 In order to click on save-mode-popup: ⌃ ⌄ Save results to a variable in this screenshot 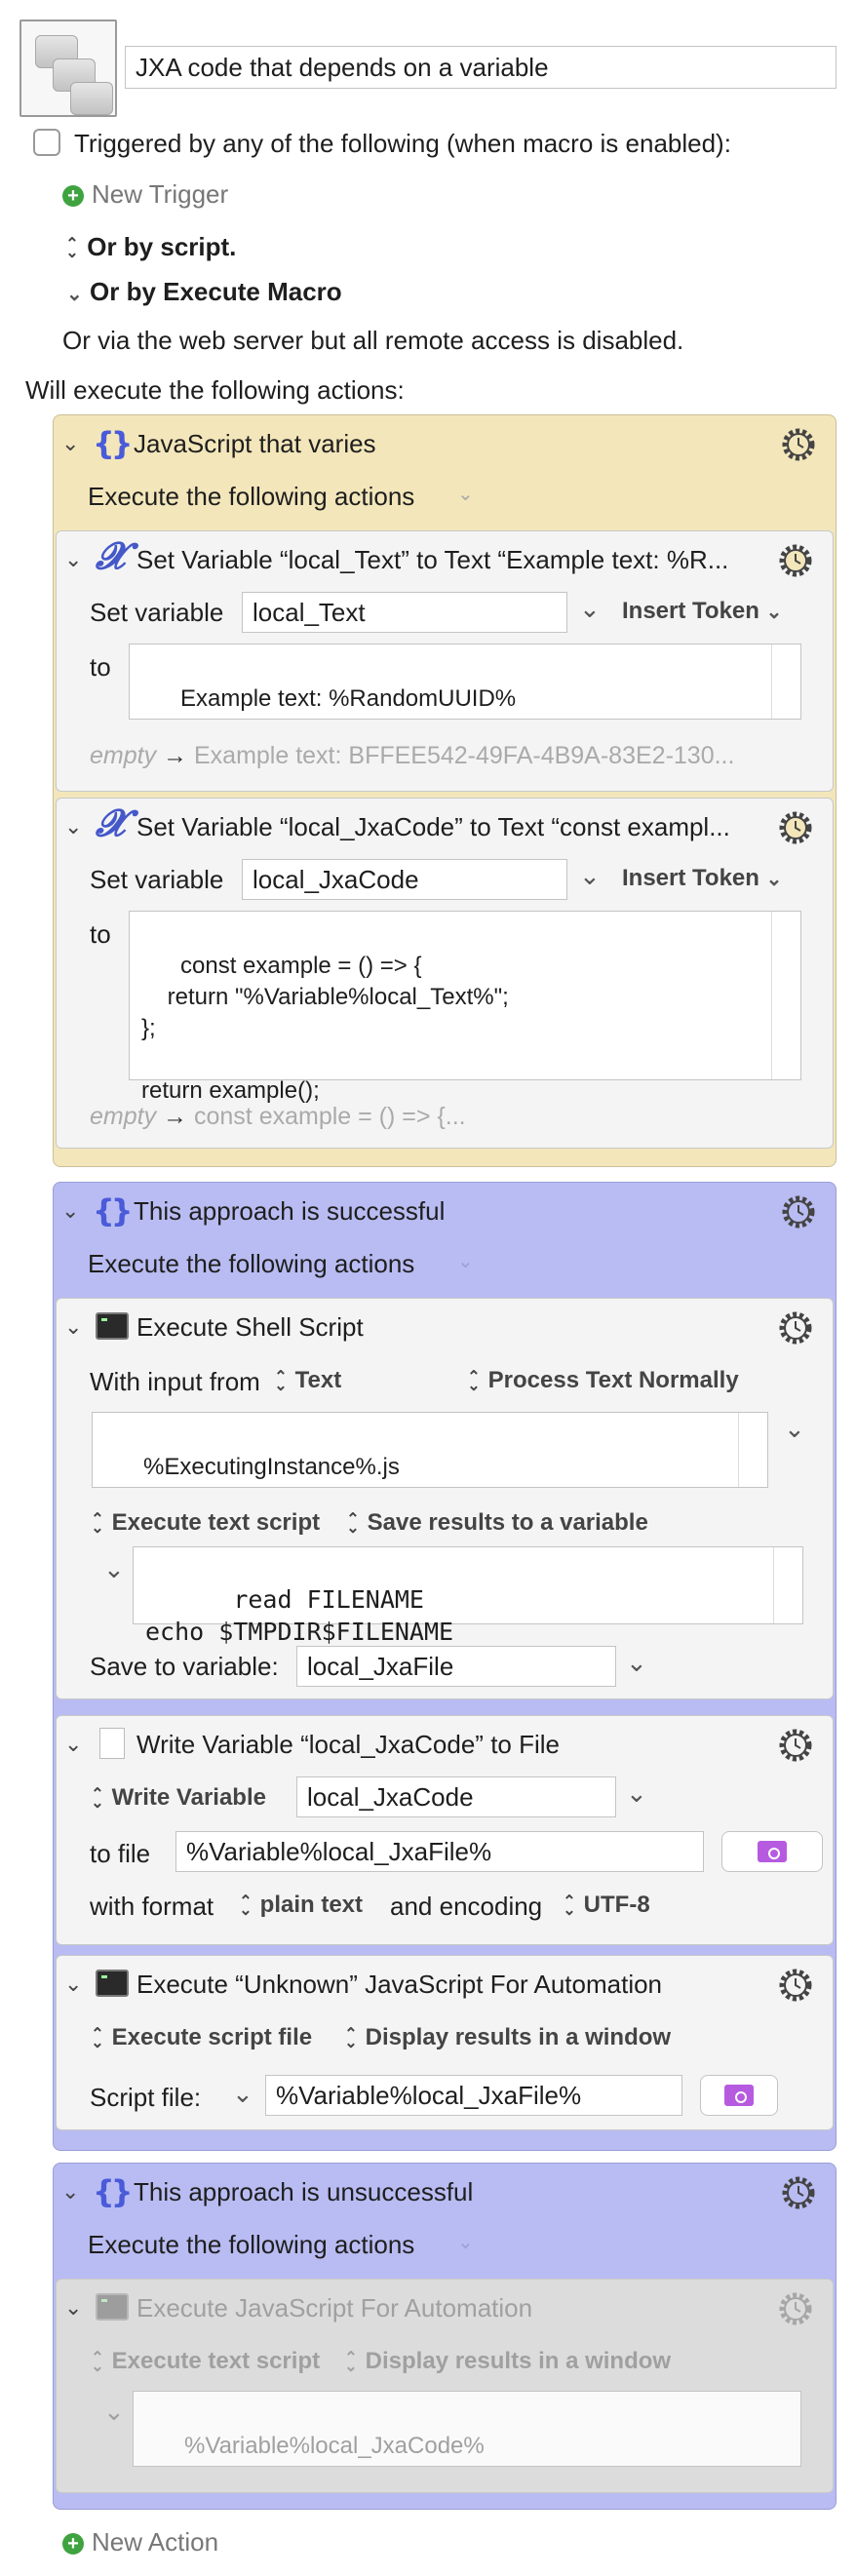, I will do `click(496, 1523)`.